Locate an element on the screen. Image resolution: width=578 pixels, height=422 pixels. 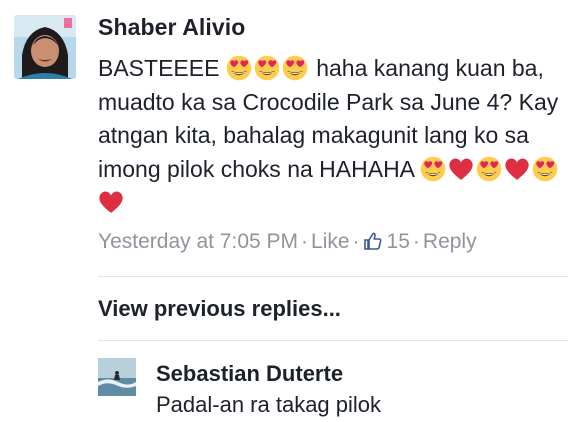
reply-avatar-image is located at coordinates (117, 377).